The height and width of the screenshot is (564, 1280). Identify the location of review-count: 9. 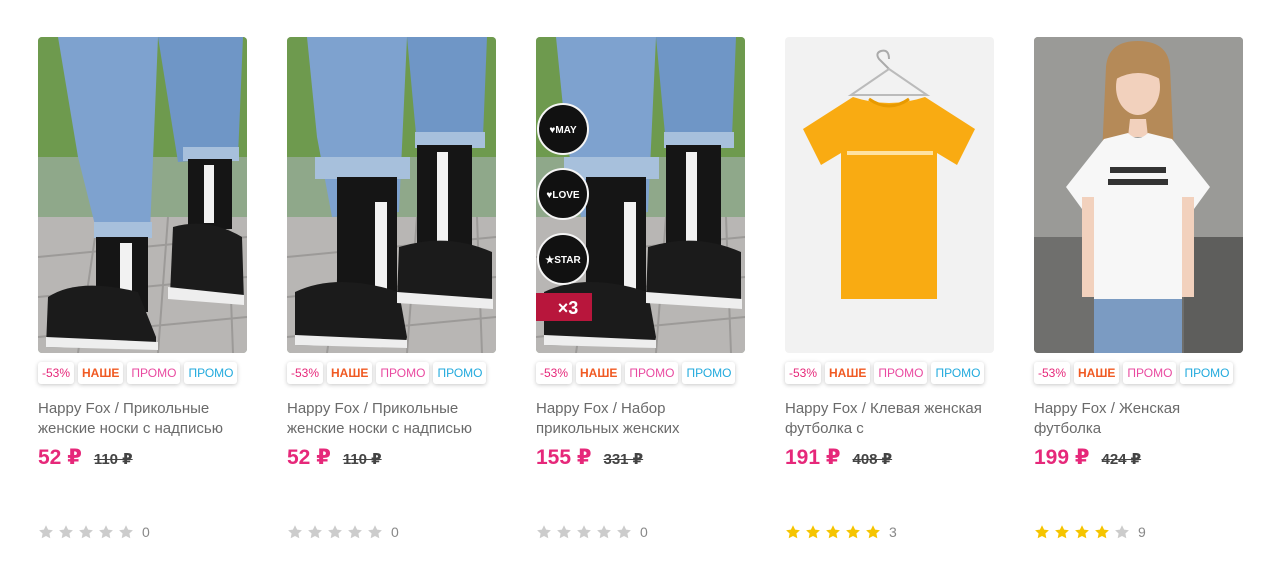
(1142, 532).